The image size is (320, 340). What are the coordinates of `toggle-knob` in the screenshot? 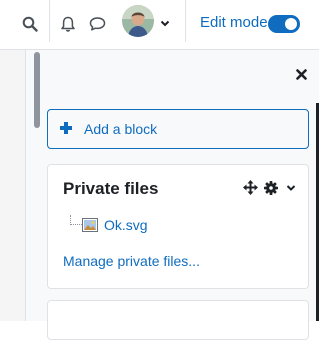 It's located at (291, 24).